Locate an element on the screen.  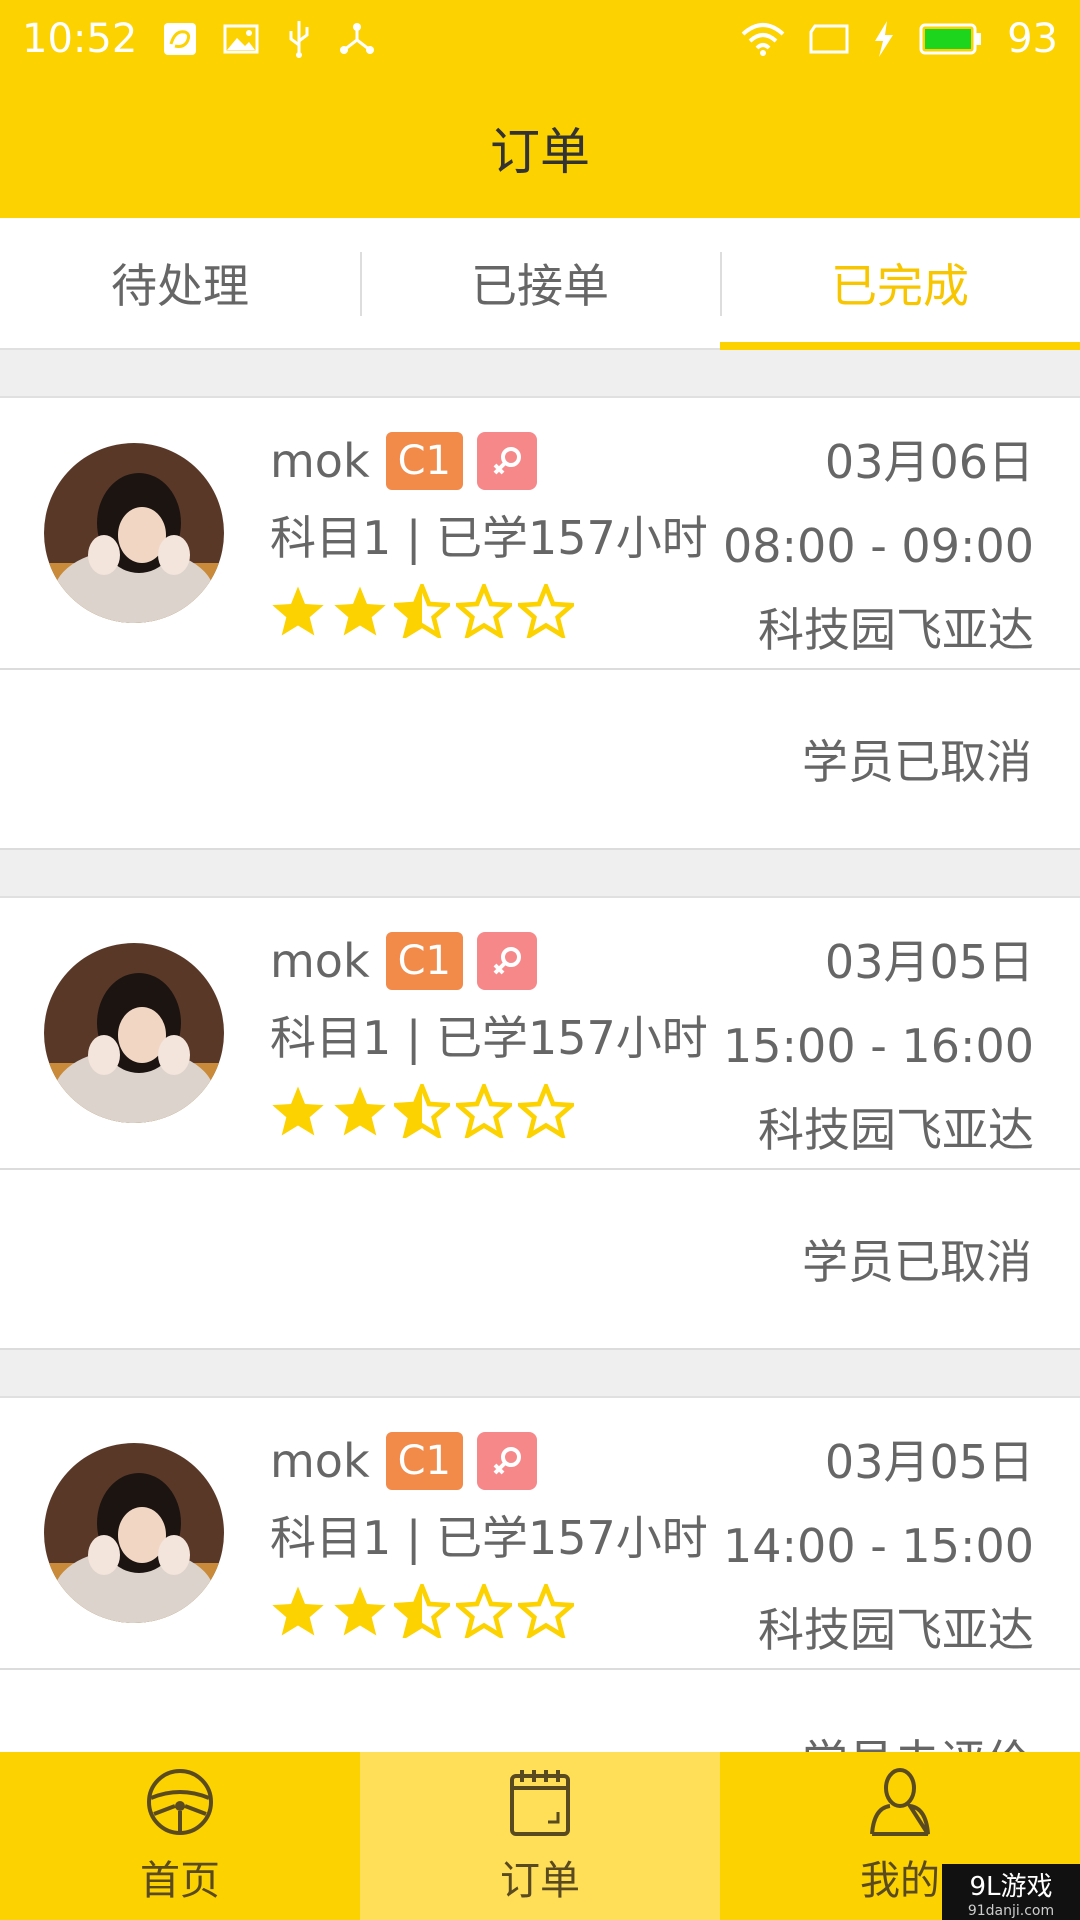
tab-label: 已完成 is located at coordinates (900, 286).